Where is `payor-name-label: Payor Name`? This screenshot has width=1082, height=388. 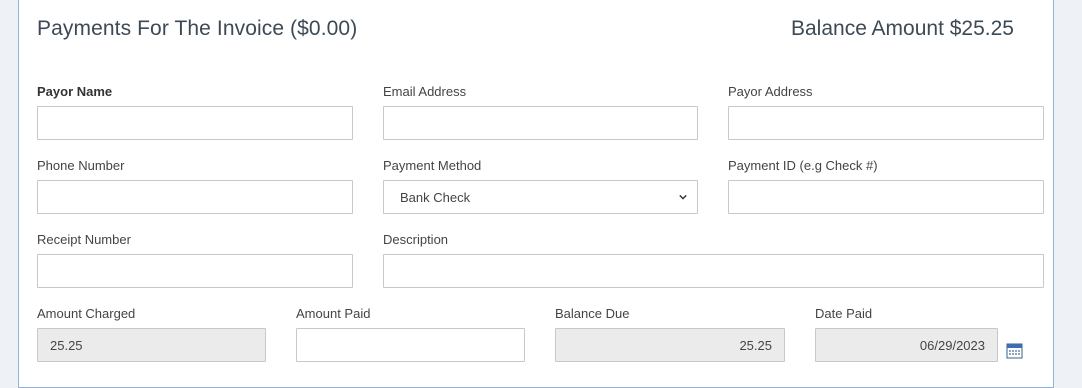 payor-name-label: Payor Name is located at coordinates (75, 91).